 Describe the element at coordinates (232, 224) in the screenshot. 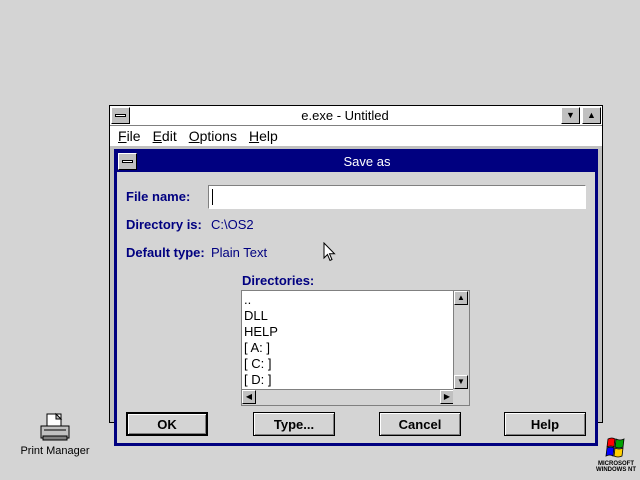

I see `directory-value: C:\OS2` at that location.